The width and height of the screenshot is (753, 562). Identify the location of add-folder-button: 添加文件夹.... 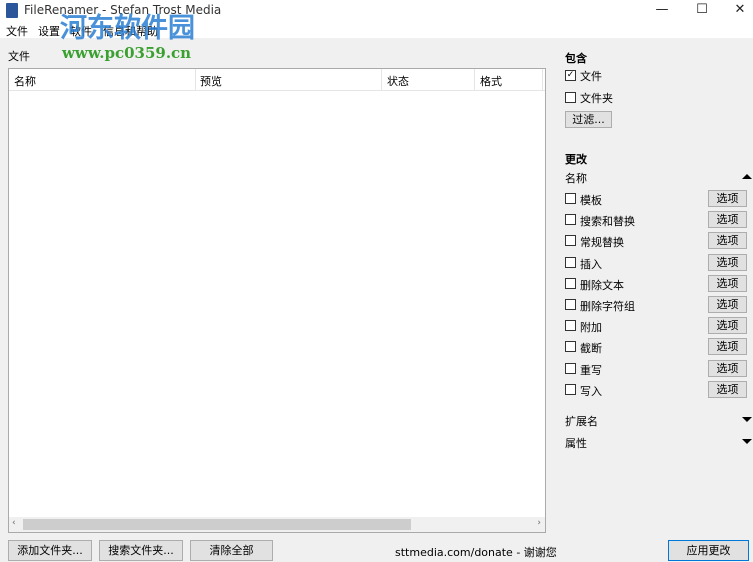
(50, 550).